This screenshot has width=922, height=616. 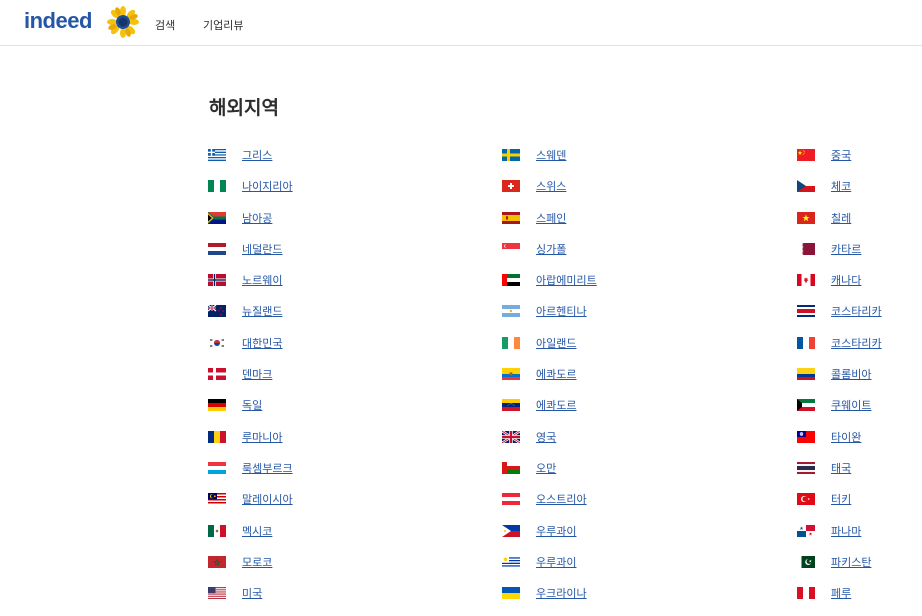 I want to click on country-link: 캐나다, so click(x=846, y=280).